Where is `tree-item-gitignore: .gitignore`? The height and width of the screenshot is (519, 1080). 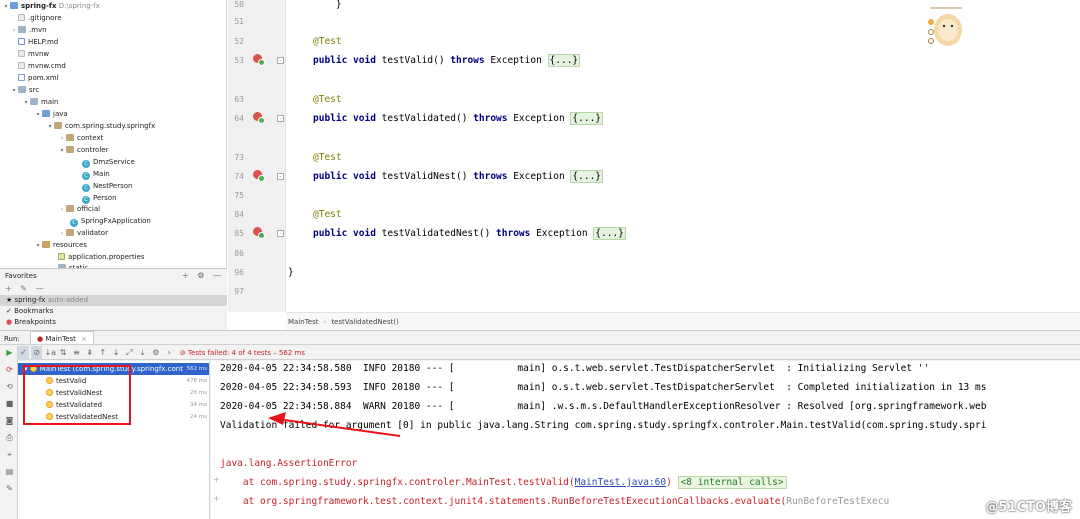 tree-item-gitignore: .gitignore is located at coordinates (40, 18).